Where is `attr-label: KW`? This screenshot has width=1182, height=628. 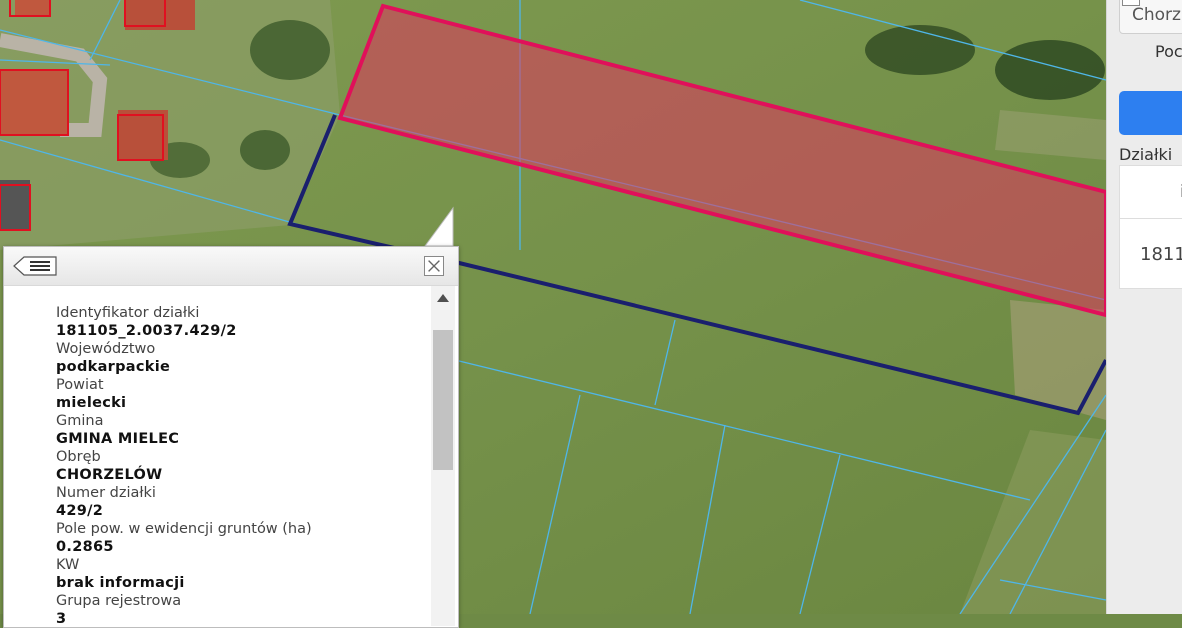 attr-label: KW is located at coordinates (68, 565).